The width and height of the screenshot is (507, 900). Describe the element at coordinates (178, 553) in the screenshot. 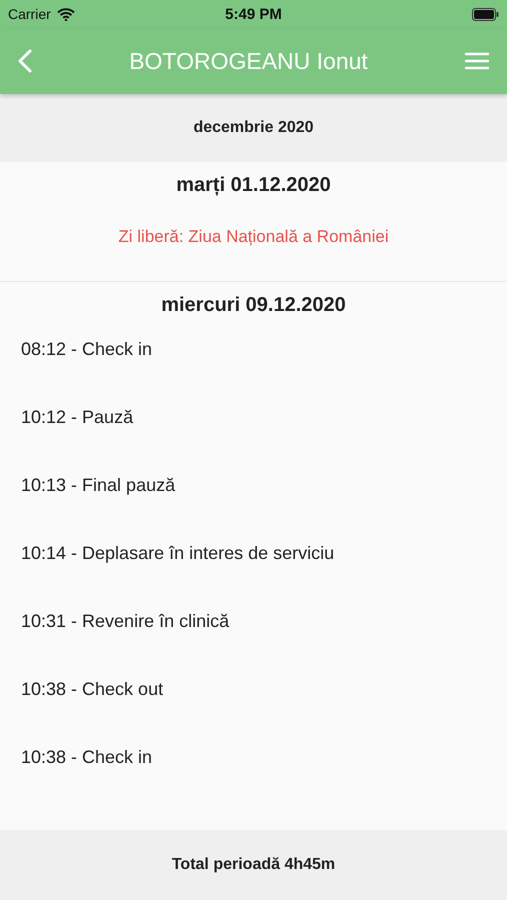

I see `time-entry: 10:14 - Deplasare în interes de serviciu` at that location.